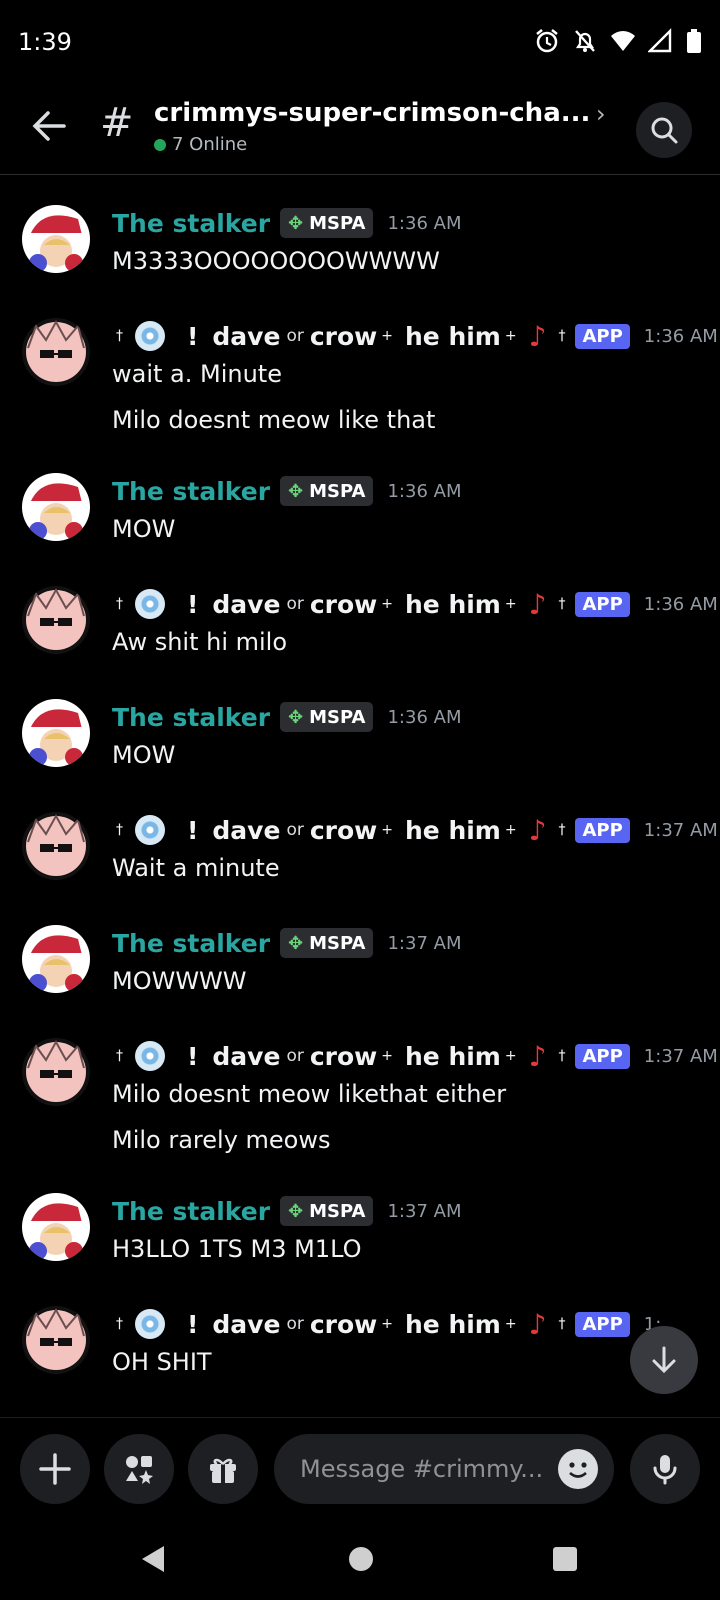 Image resolution: width=720 pixels, height=1600 pixels. What do you see at coordinates (117, 123) in the screenshot?
I see `hashtag-icon: #` at bounding box center [117, 123].